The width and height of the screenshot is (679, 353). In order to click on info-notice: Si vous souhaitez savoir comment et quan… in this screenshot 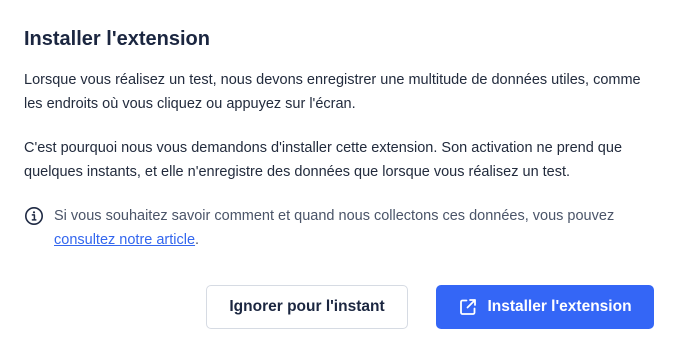, I will do `click(339, 228)`.